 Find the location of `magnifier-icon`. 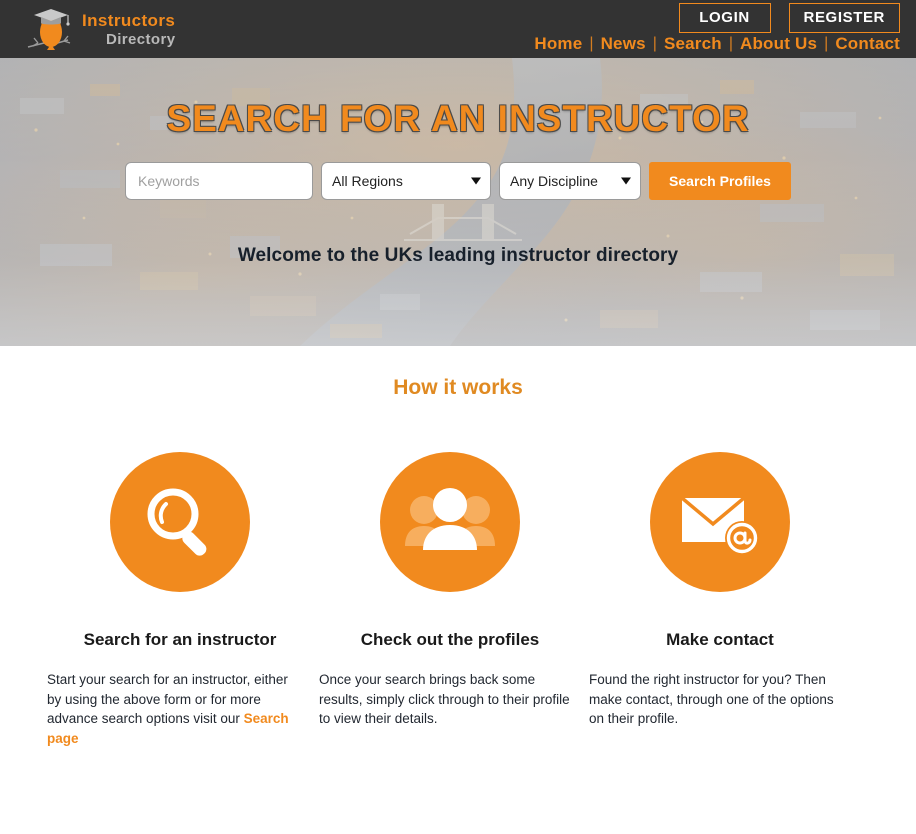

magnifier-icon is located at coordinates (177, 522).